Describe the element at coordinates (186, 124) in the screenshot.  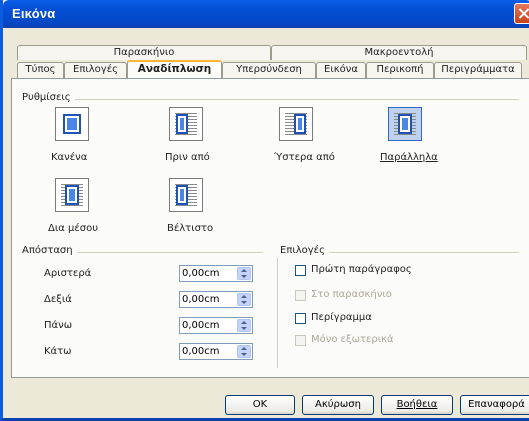
I see `wrap-before-icon` at that location.